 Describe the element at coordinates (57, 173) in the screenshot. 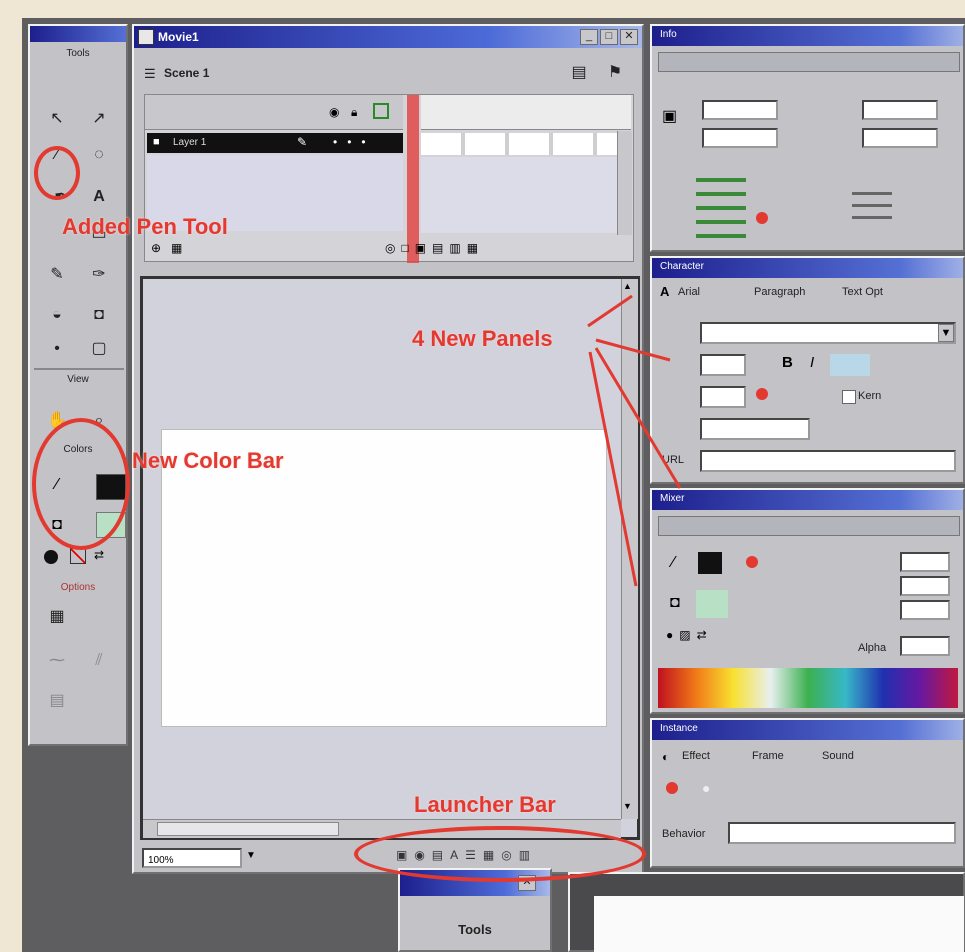

I see `pen-tool-highlight-ring` at that location.